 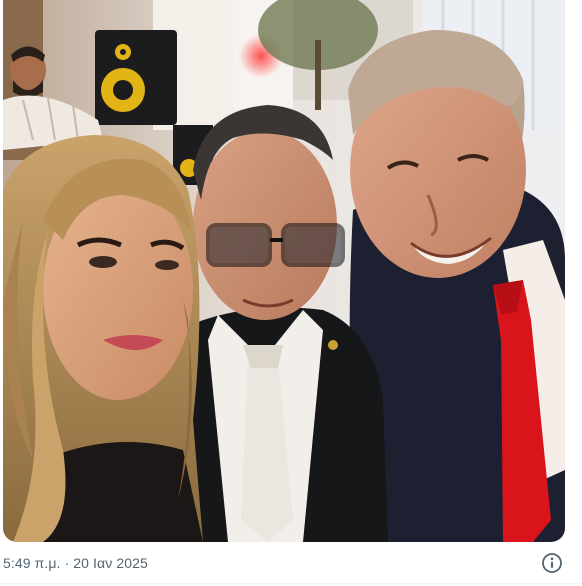 What do you see at coordinates (291, 563) in the screenshot?
I see `tweet-meta-row: 5:49 π.μ. · 20 Ιαν 2025` at bounding box center [291, 563].